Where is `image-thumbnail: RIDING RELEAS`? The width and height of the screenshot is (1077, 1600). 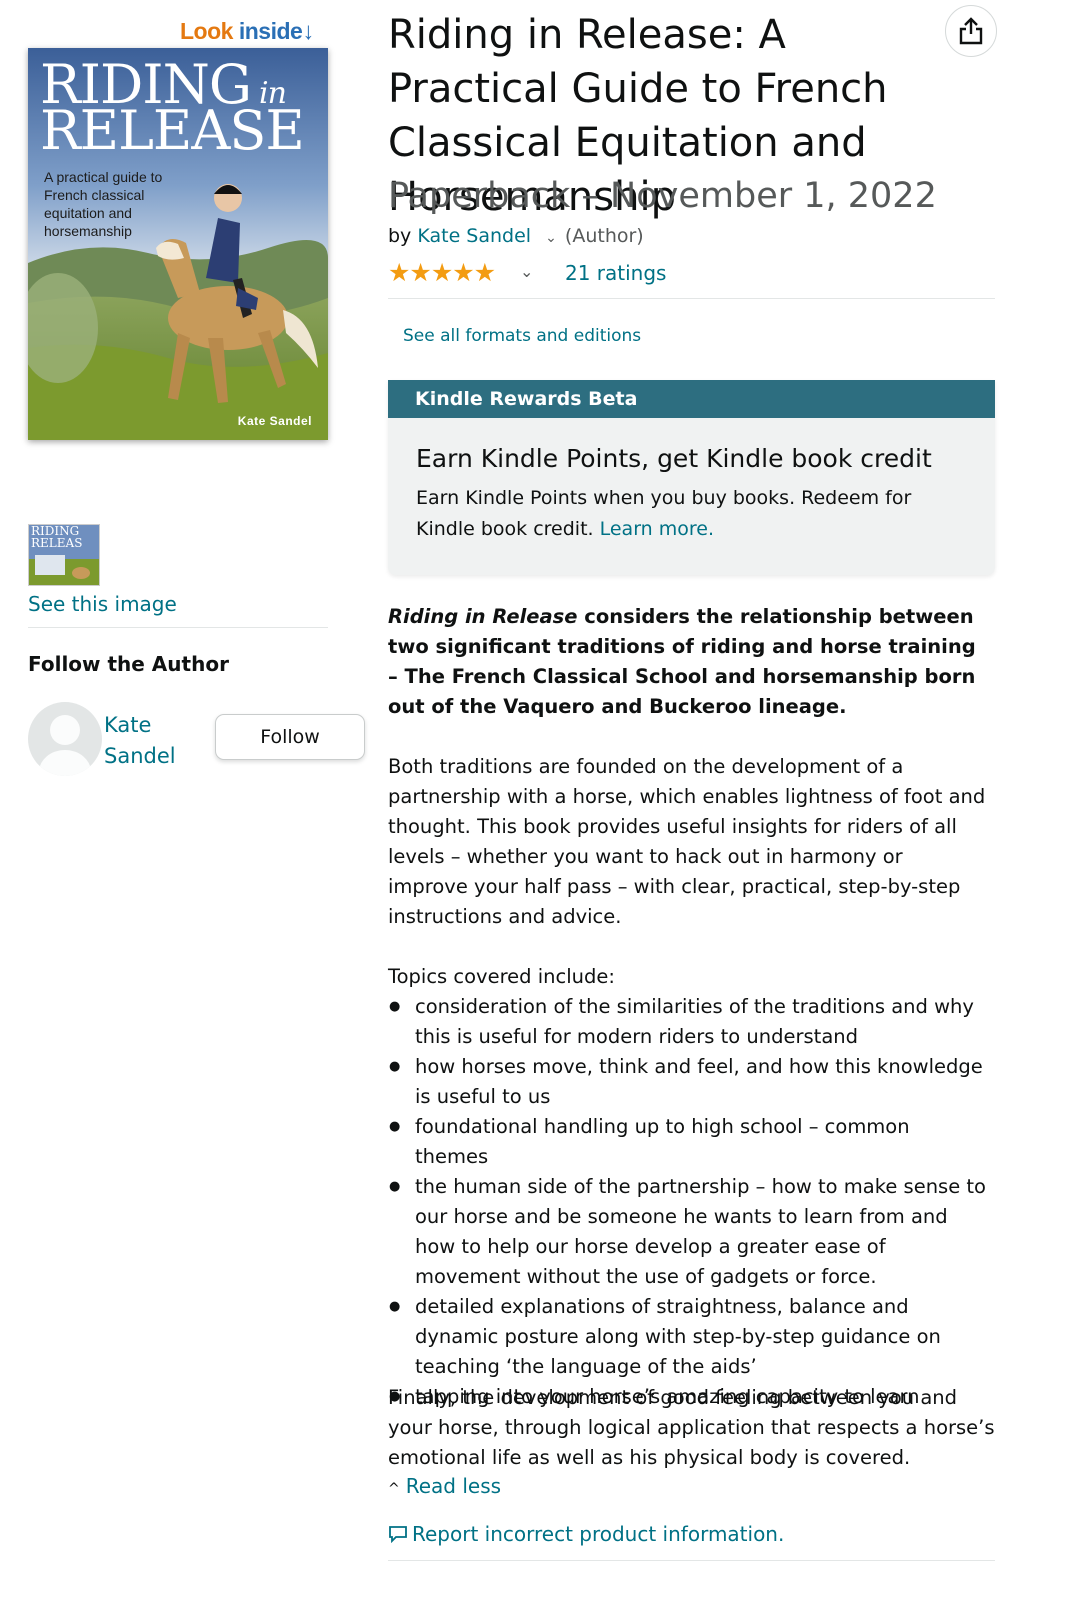 image-thumbnail: RIDING RELEAS is located at coordinates (64, 555).